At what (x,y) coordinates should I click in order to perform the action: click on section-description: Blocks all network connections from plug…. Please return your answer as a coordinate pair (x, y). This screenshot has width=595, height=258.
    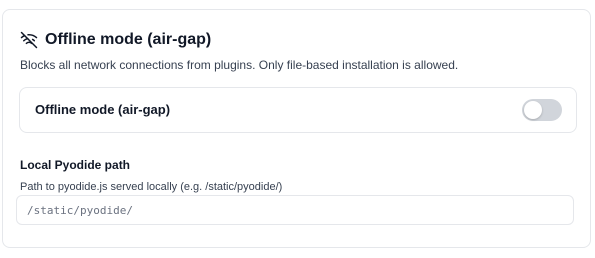
    Looking at the image, I should click on (239, 65).